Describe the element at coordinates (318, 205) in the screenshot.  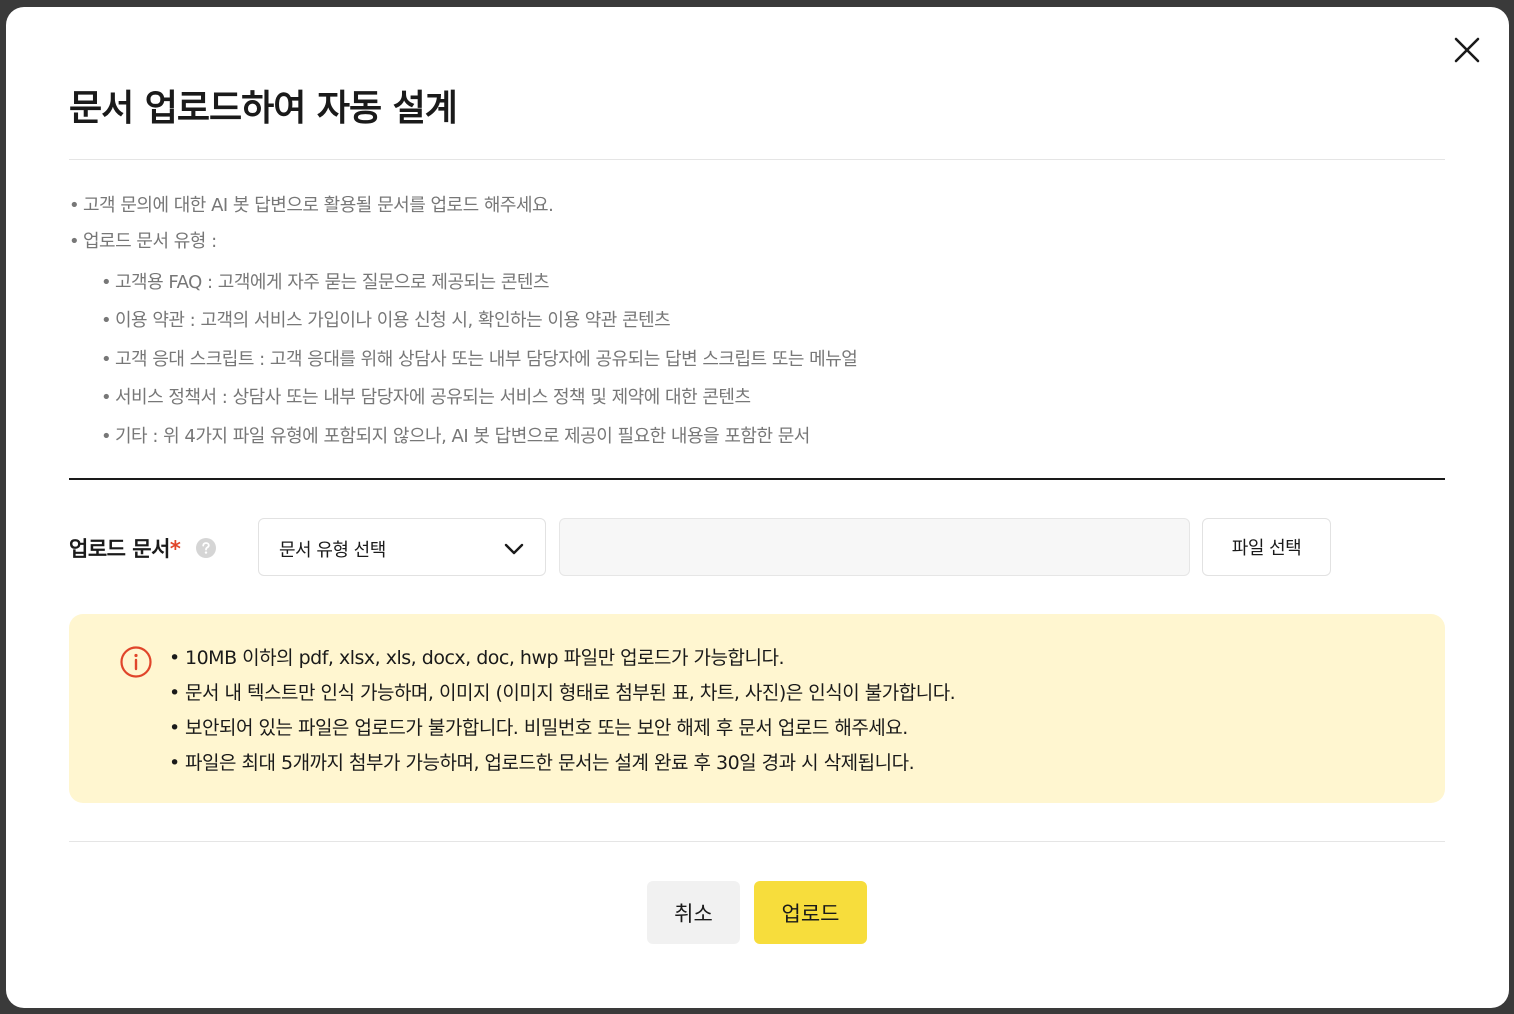
I see `guide-intro-text: 고객 문의에 대한 AI 봇 답변으로 활용될 문서를 업로드 해주세요.` at that location.